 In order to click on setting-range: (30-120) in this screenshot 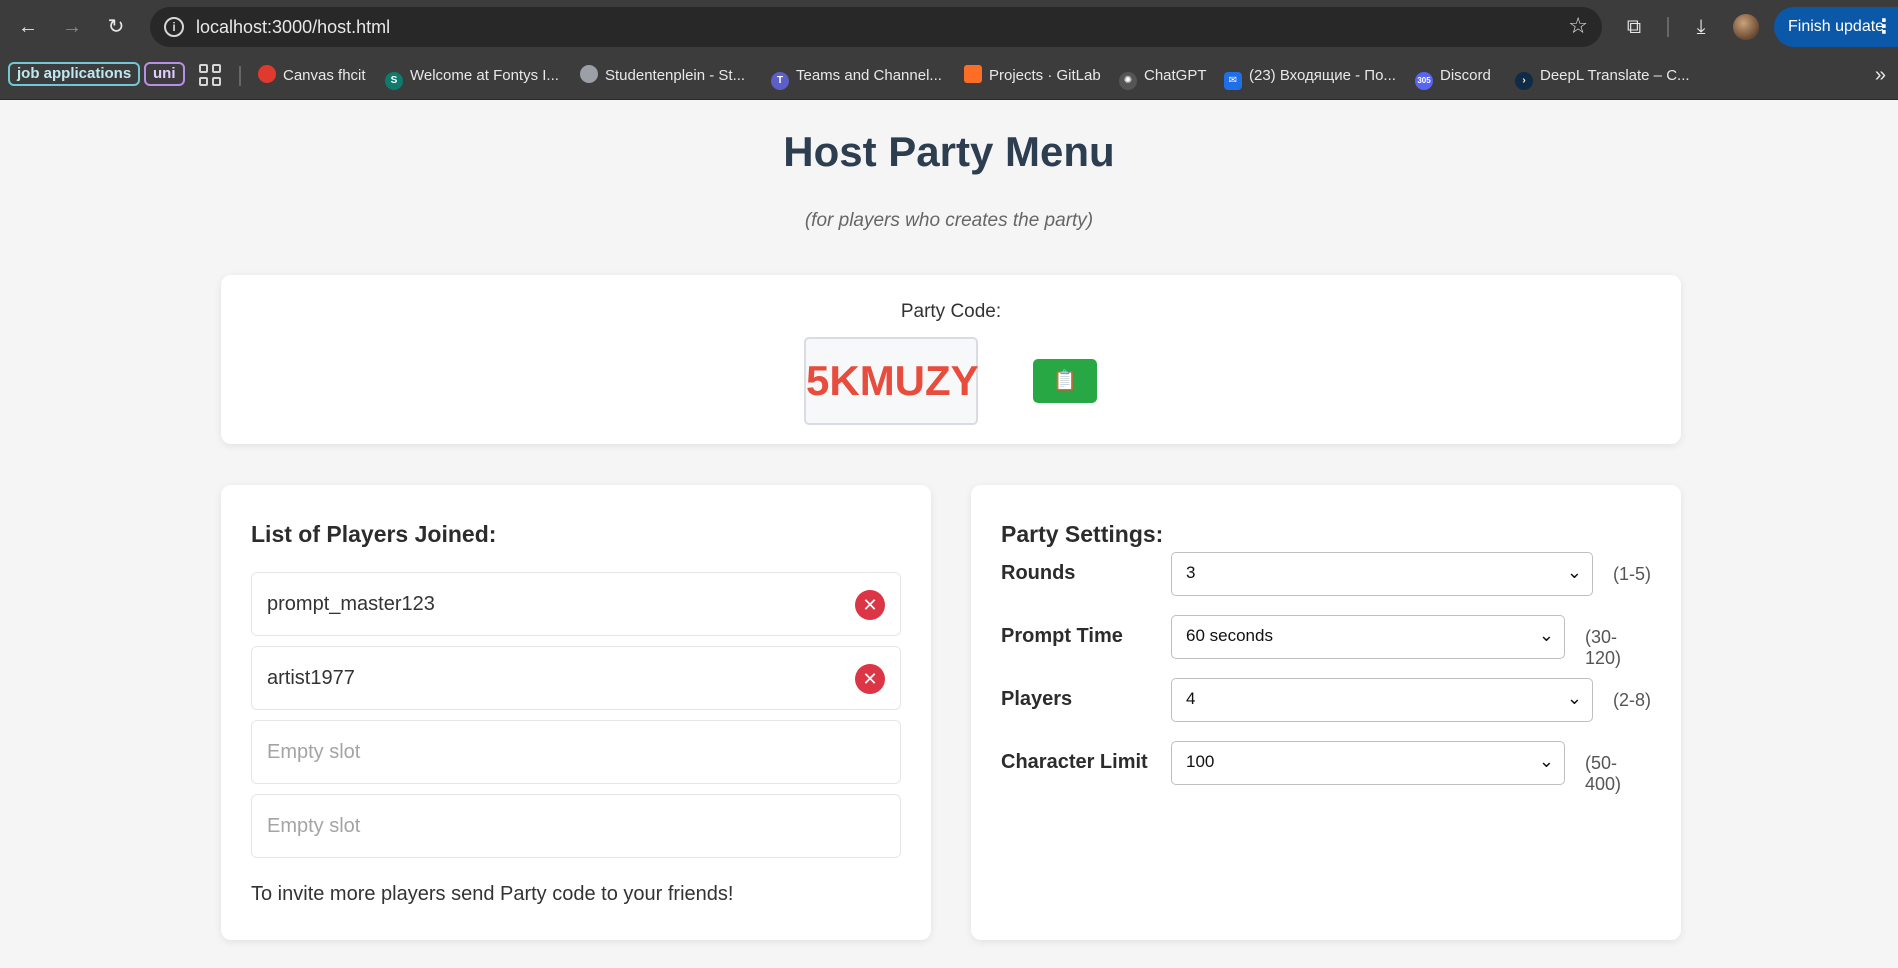, I will do `click(1603, 647)`.